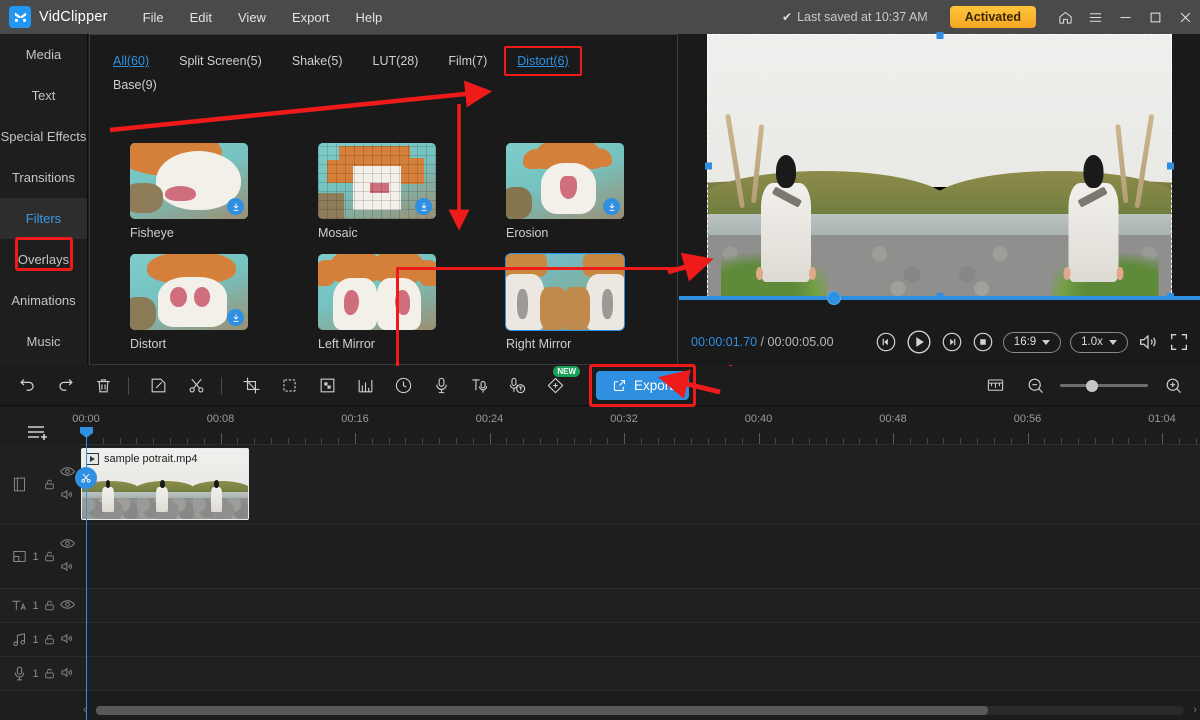  I want to click on record-voiceover-icon, so click(441, 386).